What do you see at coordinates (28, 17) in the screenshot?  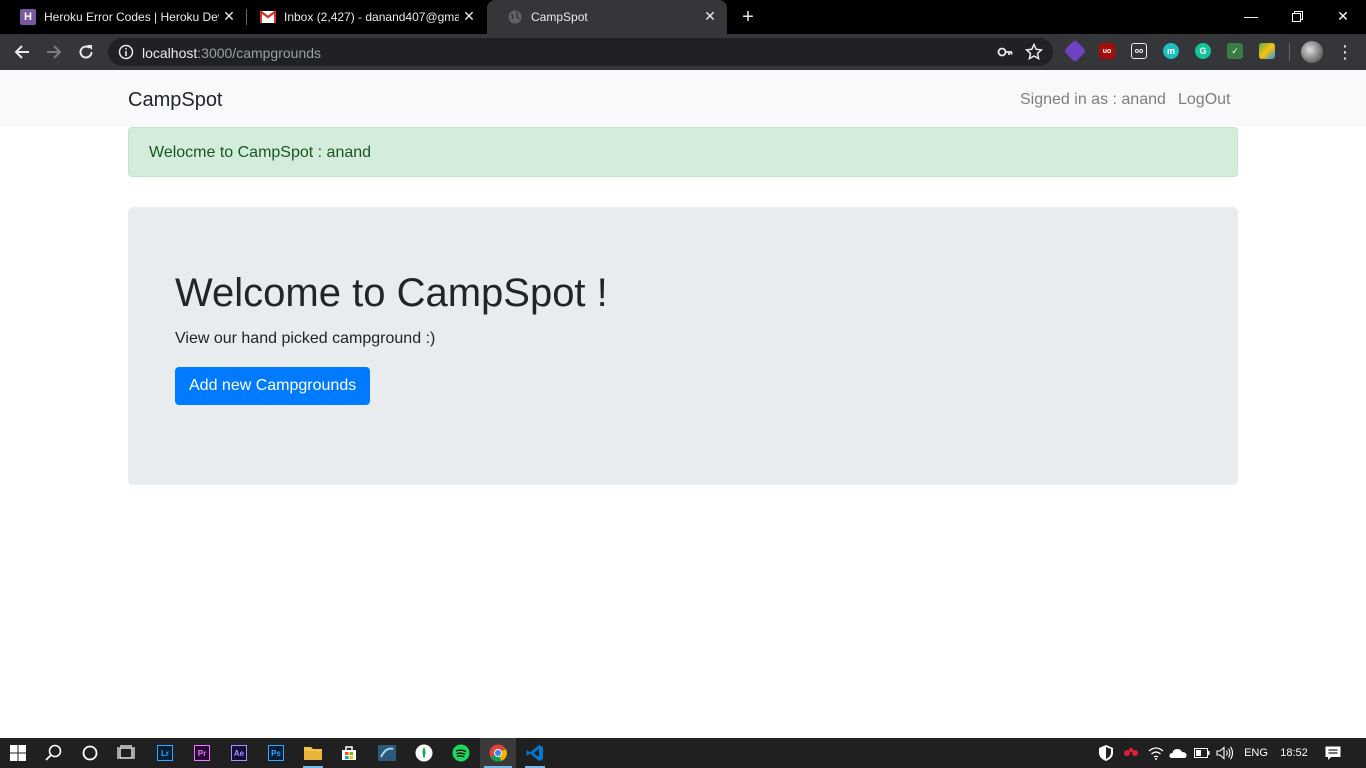 I see `heroku-icon: H` at bounding box center [28, 17].